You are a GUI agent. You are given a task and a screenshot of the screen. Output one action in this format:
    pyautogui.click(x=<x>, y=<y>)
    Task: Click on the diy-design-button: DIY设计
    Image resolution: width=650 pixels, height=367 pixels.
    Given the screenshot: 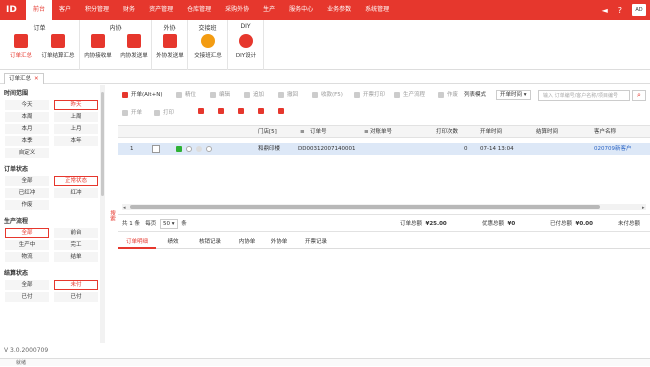 What is the action you would take?
    pyautogui.click(x=246, y=51)
    